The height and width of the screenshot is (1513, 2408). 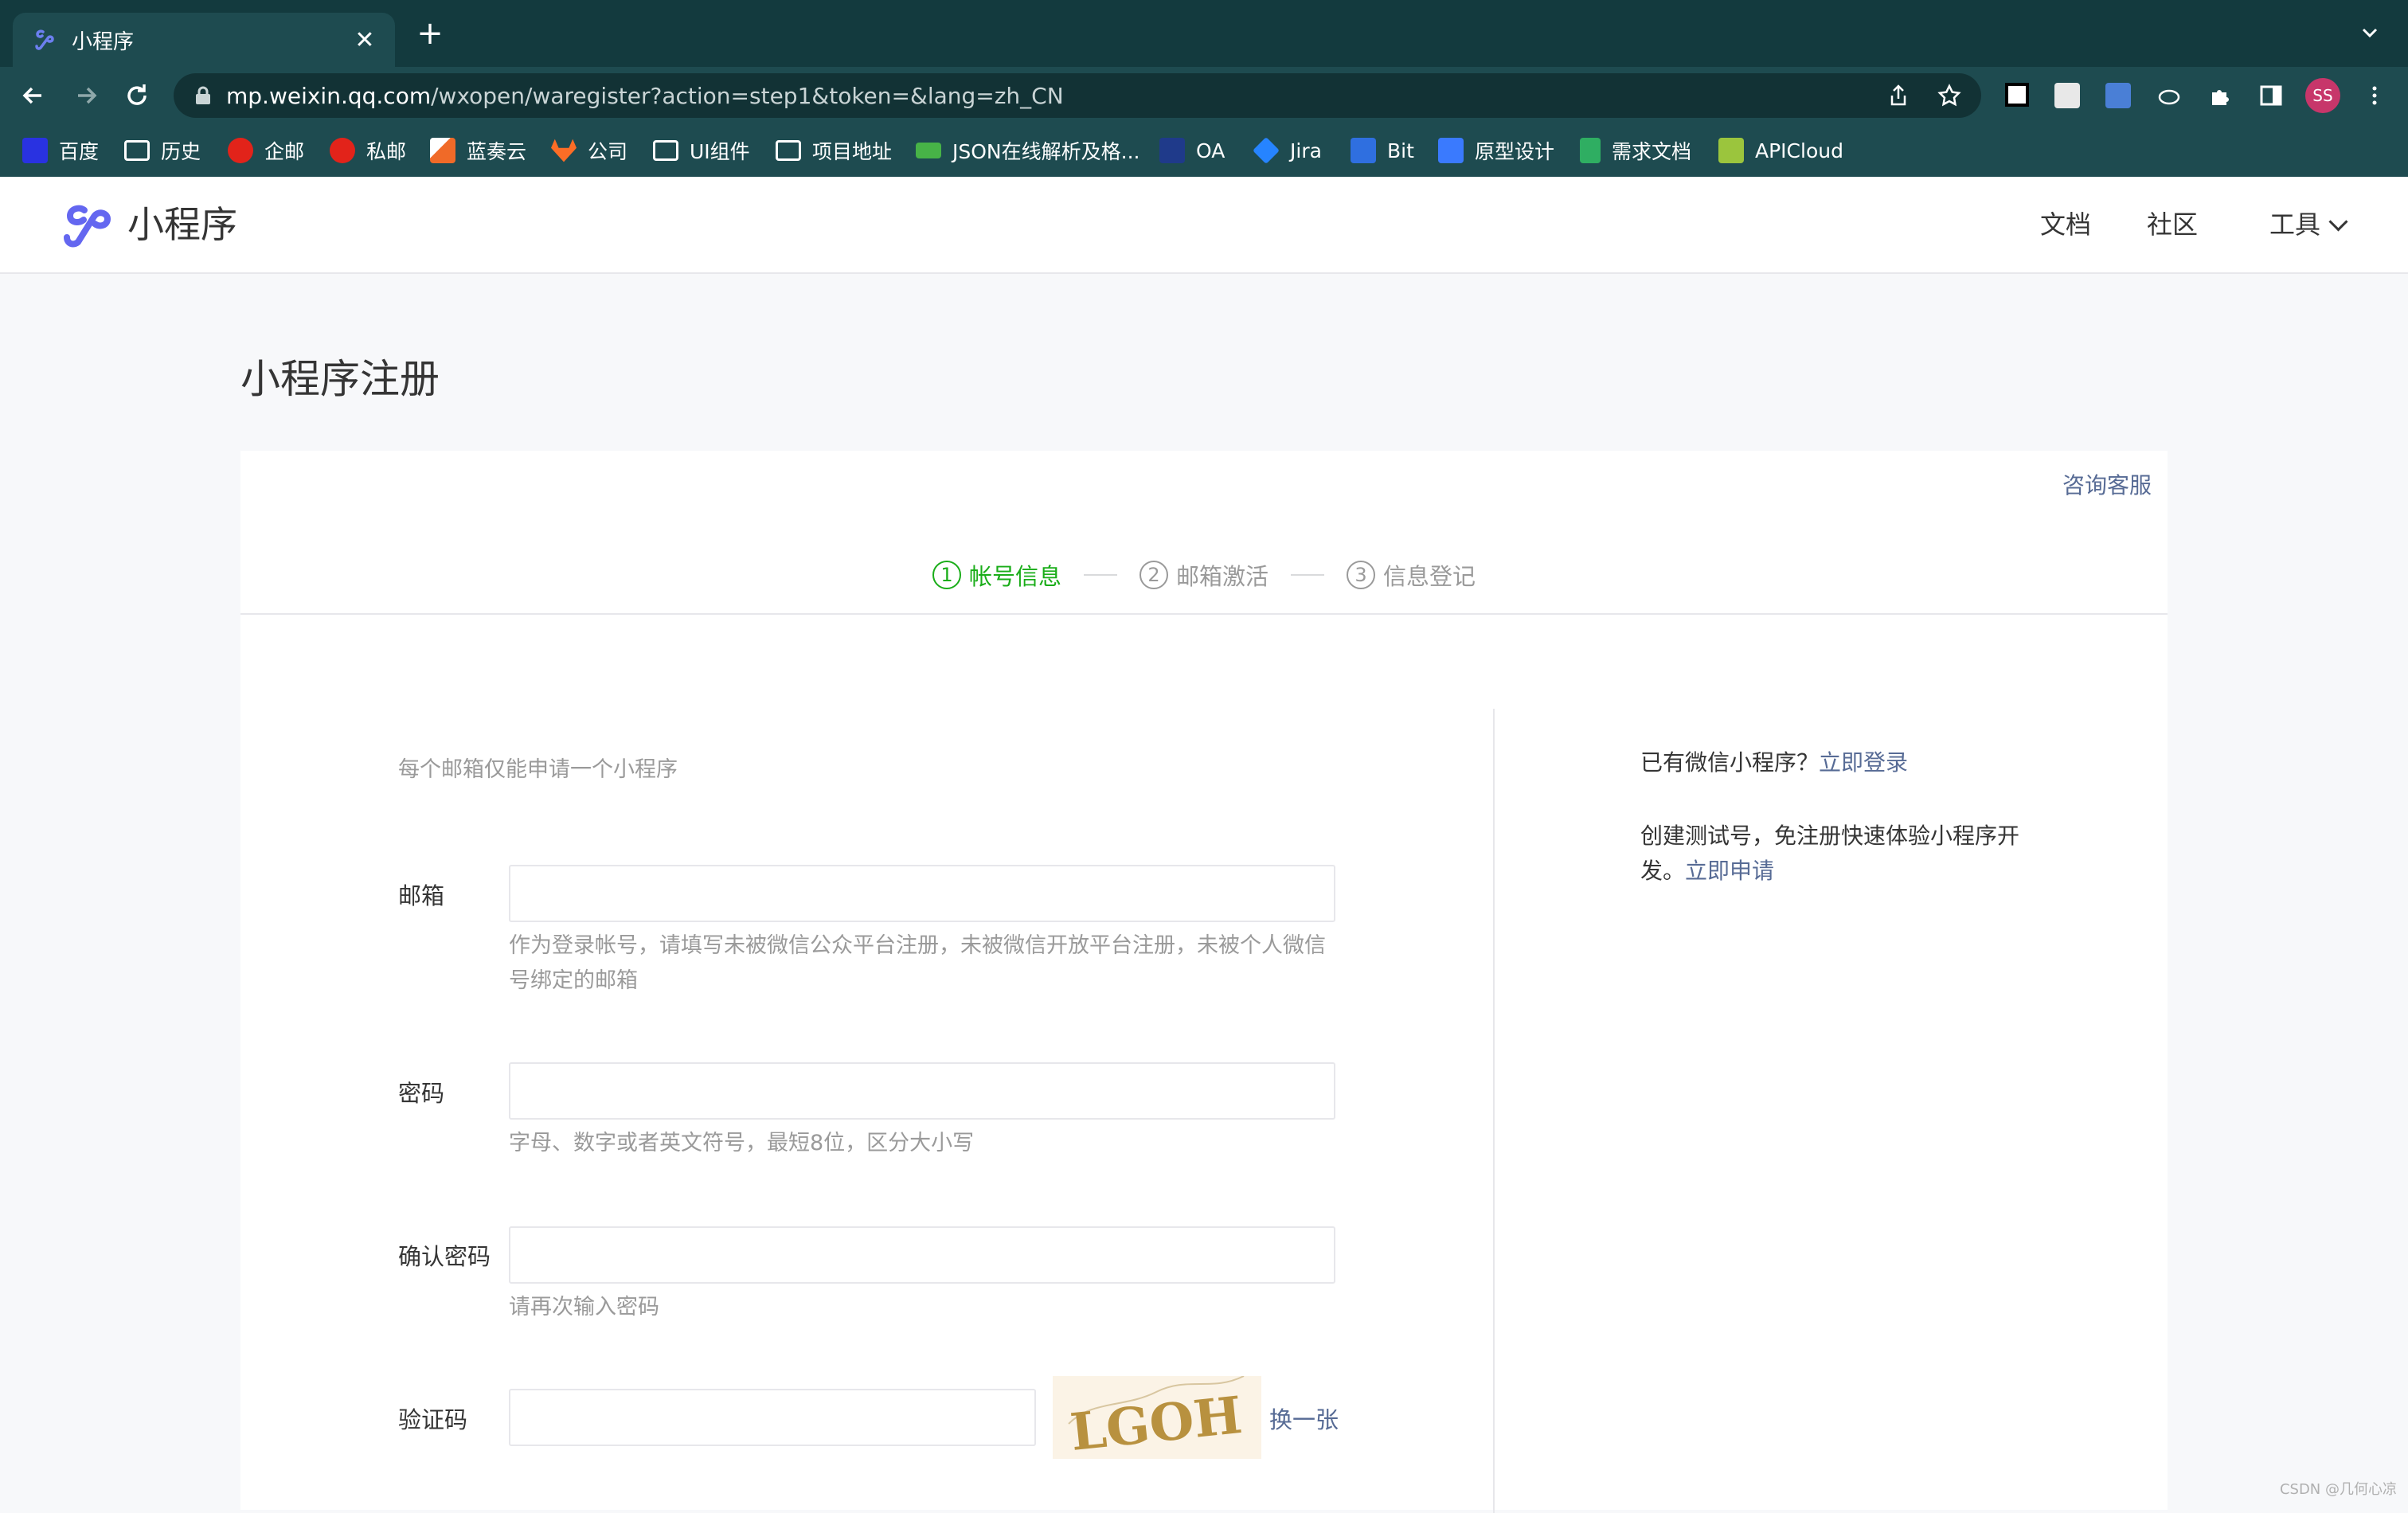 I want to click on reload-icon, so click(x=137, y=95).